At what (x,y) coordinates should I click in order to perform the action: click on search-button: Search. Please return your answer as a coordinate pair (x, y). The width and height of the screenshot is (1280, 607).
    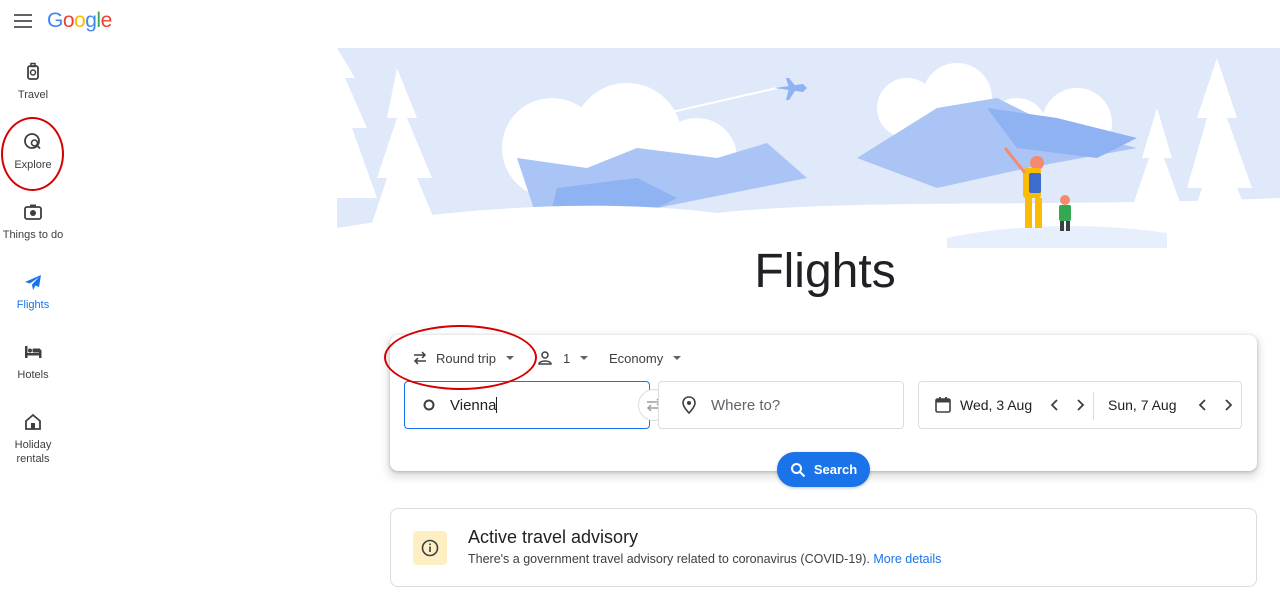
    Looking at the image, I should click on (823, 469).